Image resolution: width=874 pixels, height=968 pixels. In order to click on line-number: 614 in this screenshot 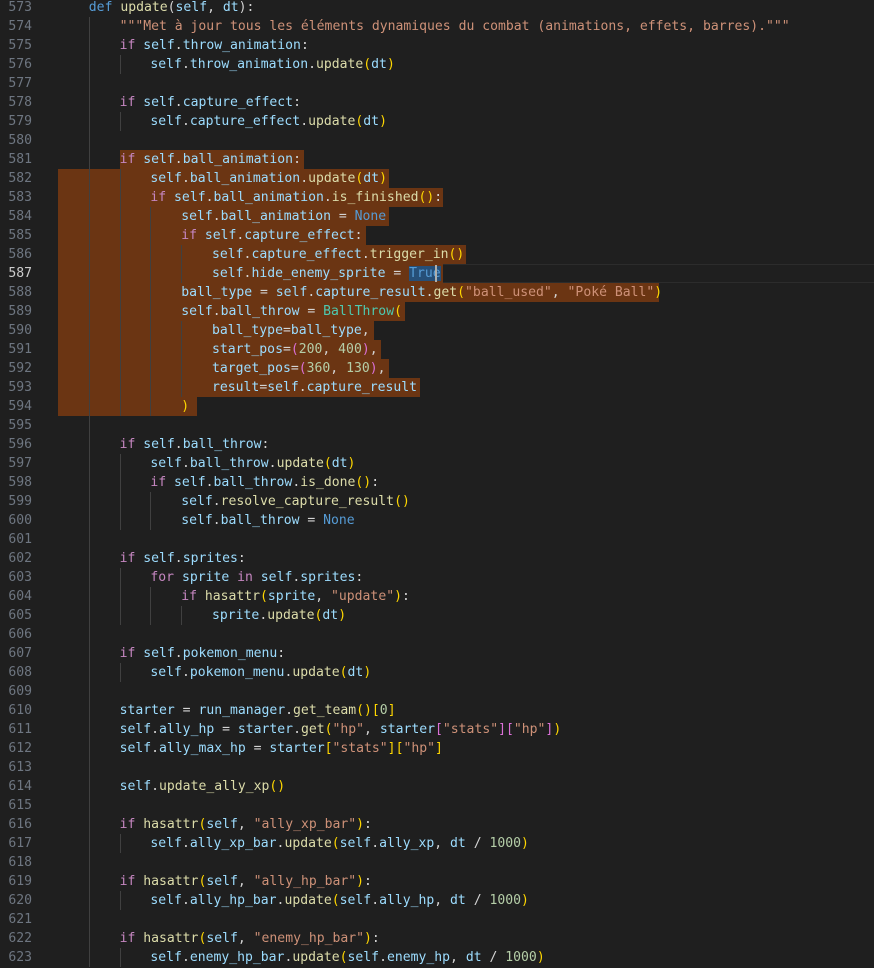, I will do `click(20, 786)`.